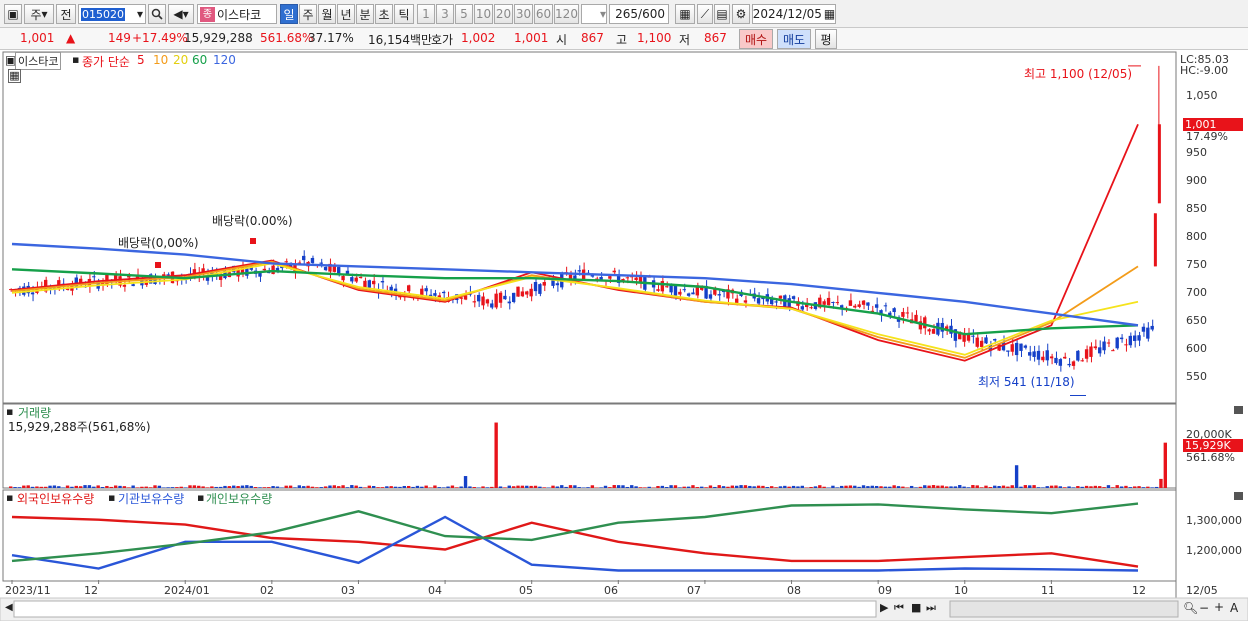 Image resolution: width=1248 pixels, height=621 pixels. What do you see at coordinates (705, 14) in the screenshot?
I see `draw-tool-icon: ⟋` at bounding box center [705, 14].